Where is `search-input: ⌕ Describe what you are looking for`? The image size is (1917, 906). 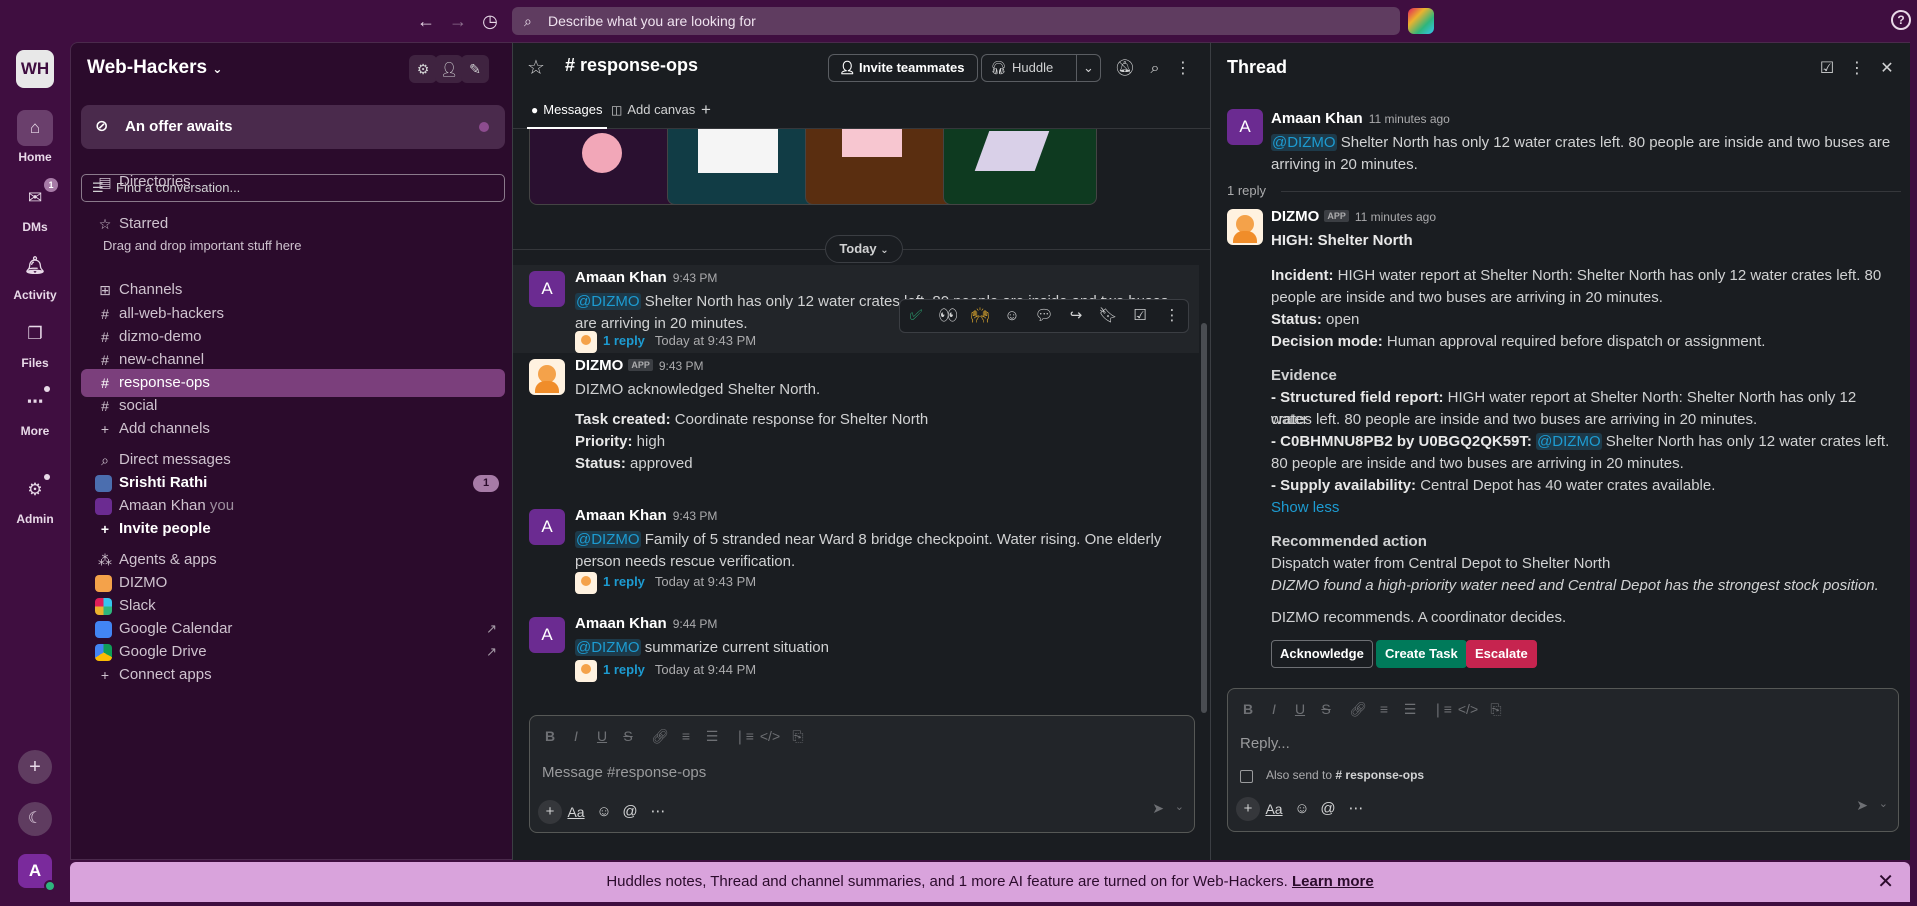 search-input: ⌕ Describe what you are looking for is located at coordinates (956, 21).